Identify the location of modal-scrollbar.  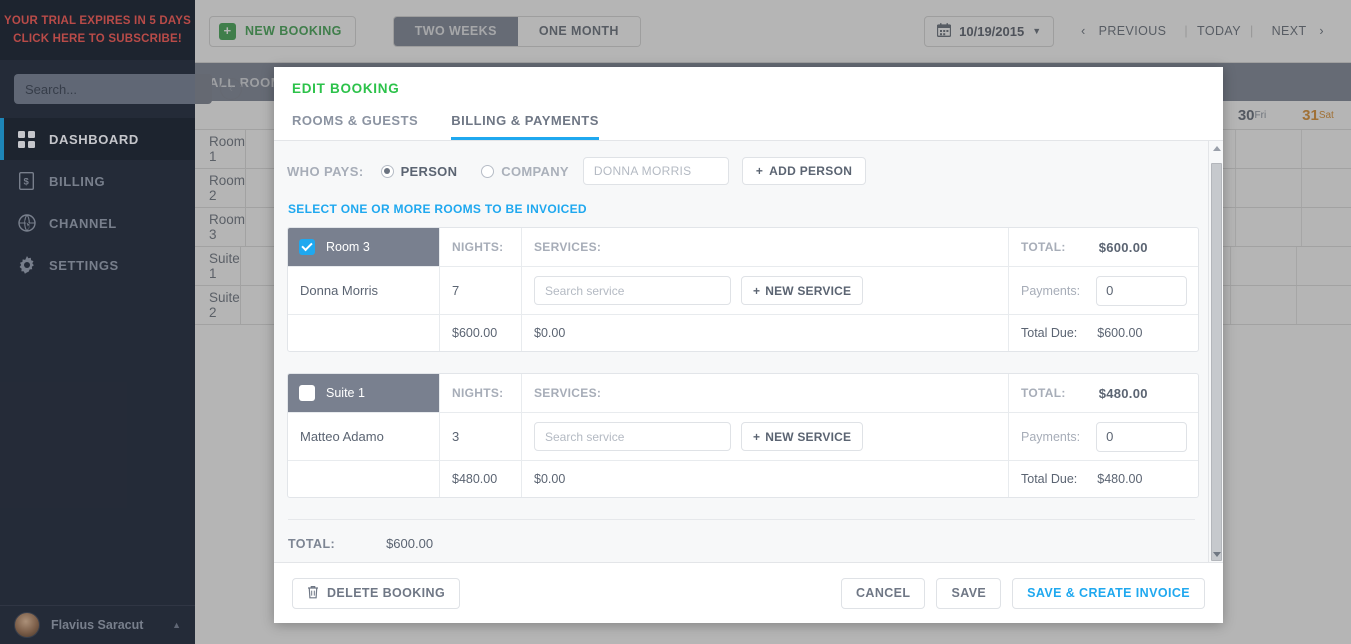
(1215, 351).